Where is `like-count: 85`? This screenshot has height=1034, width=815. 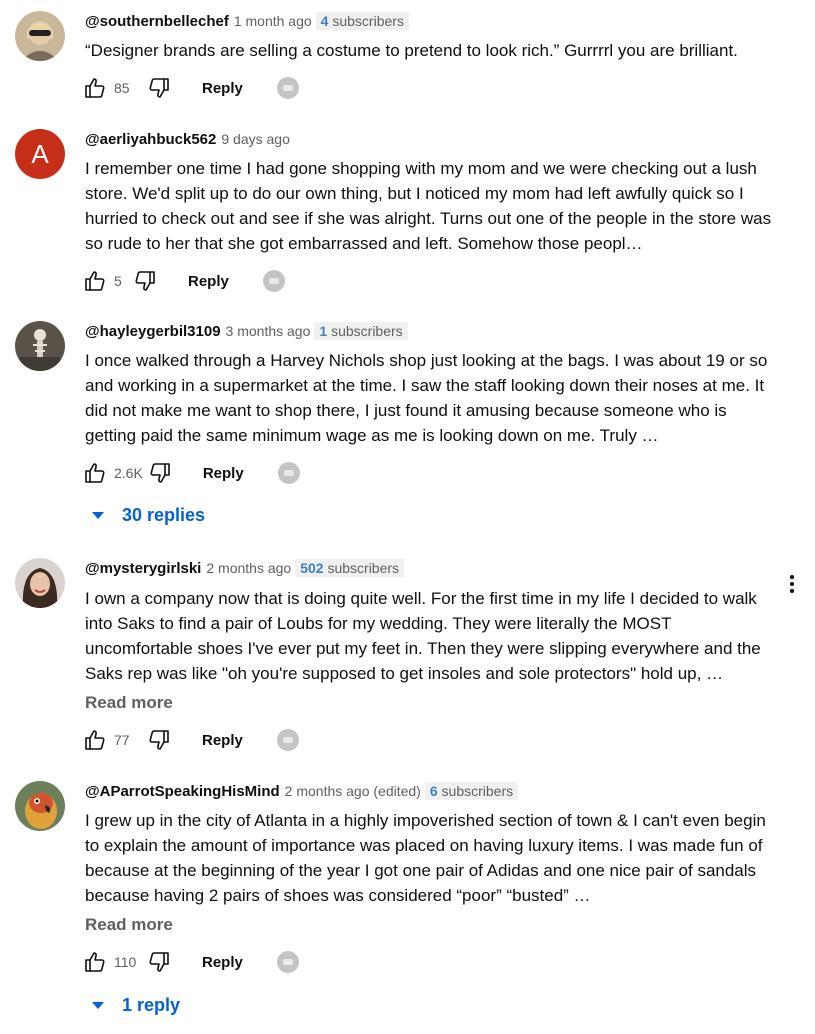 like-count: 85 is located at coordinates (122, 88).